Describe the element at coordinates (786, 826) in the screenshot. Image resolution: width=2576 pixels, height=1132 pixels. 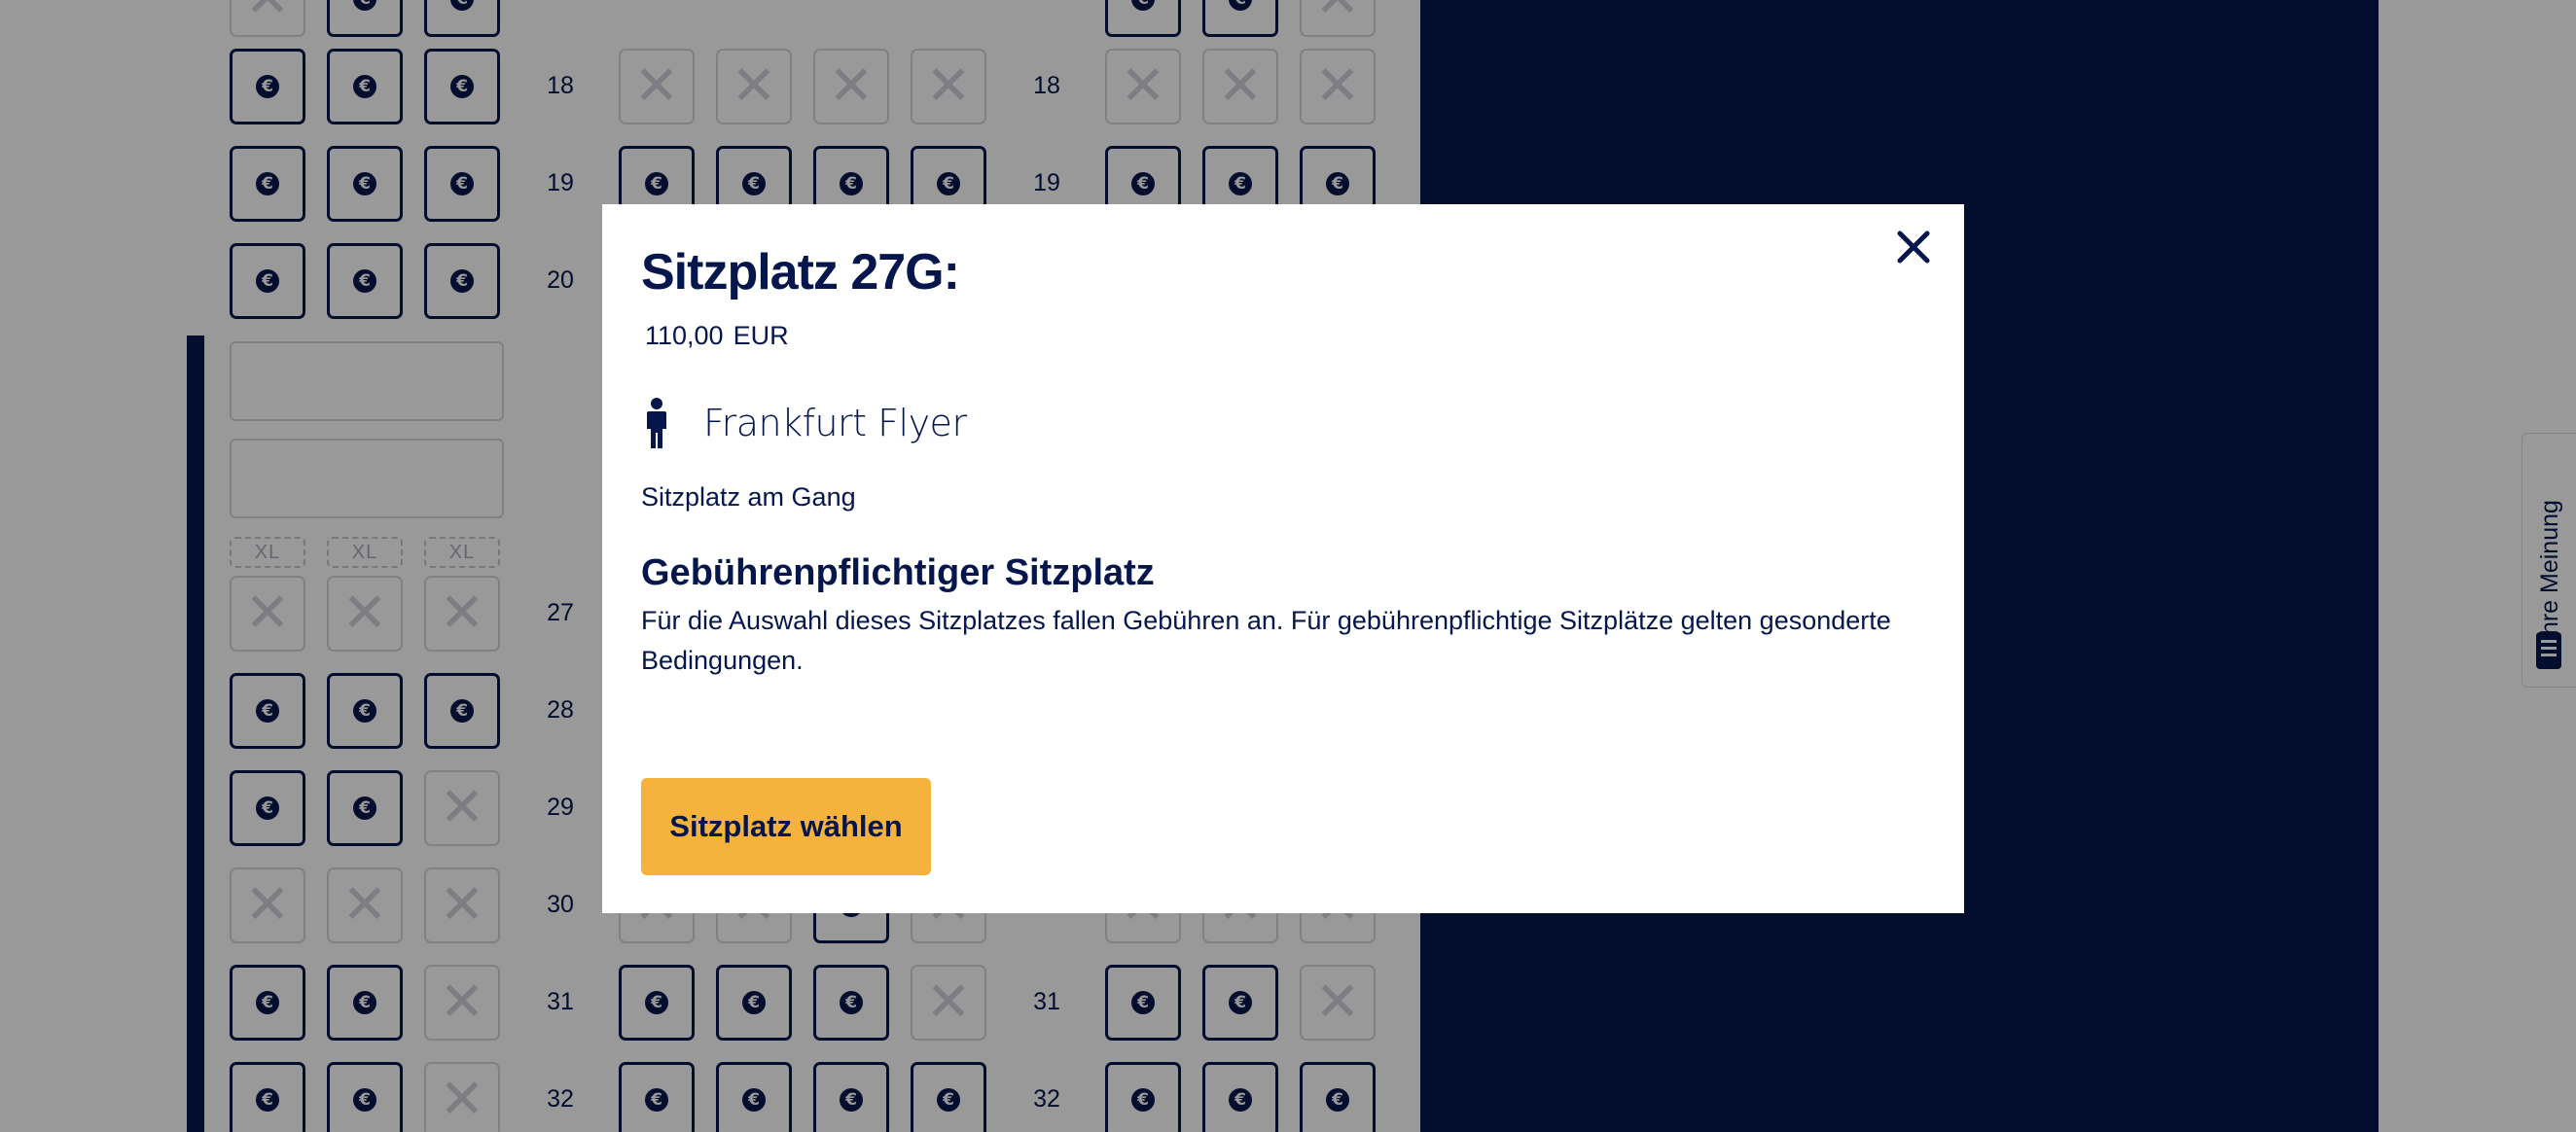
I see `select-seat-button: Sitzplatz wählen` at that location.